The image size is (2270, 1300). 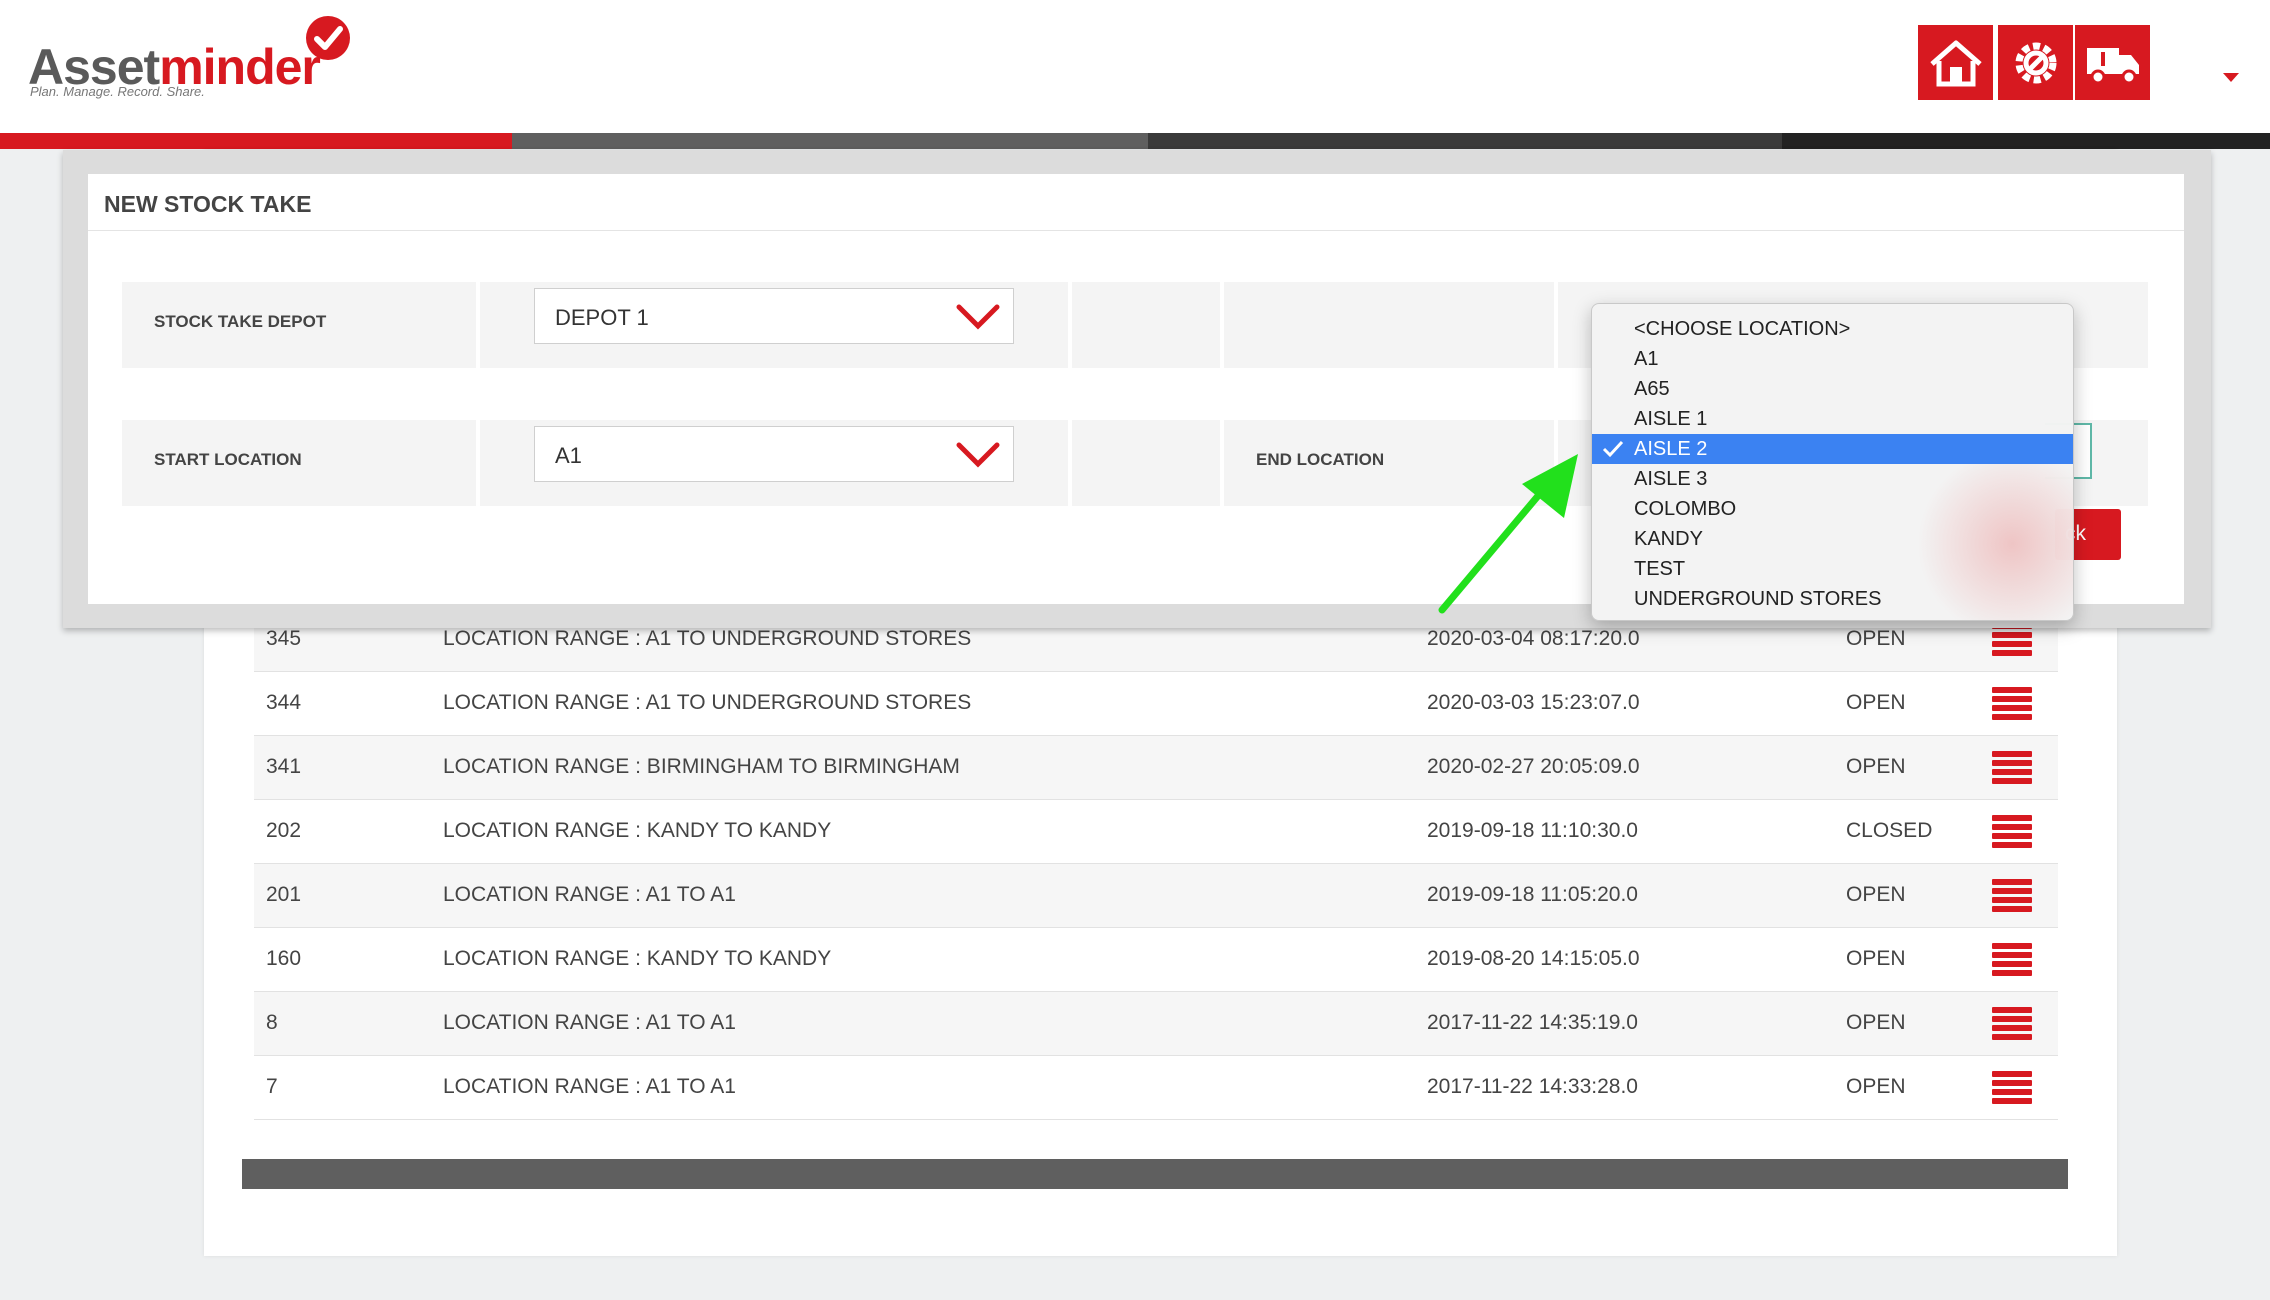 I want to click on dropdown-option-label: COLOMBO, so click(x=1685, y=509).